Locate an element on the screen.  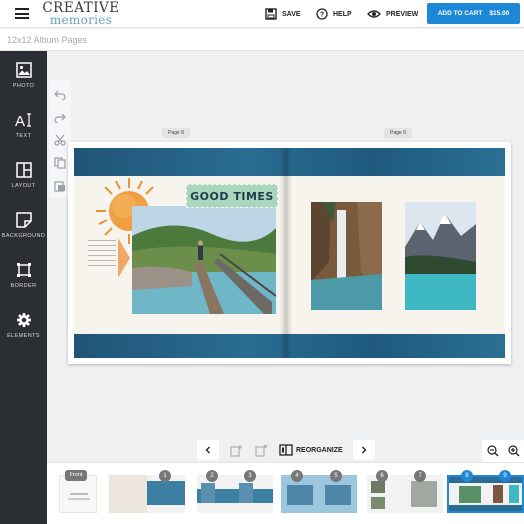
page-controls: REORGANIZE is located at coordinates (287, 450).